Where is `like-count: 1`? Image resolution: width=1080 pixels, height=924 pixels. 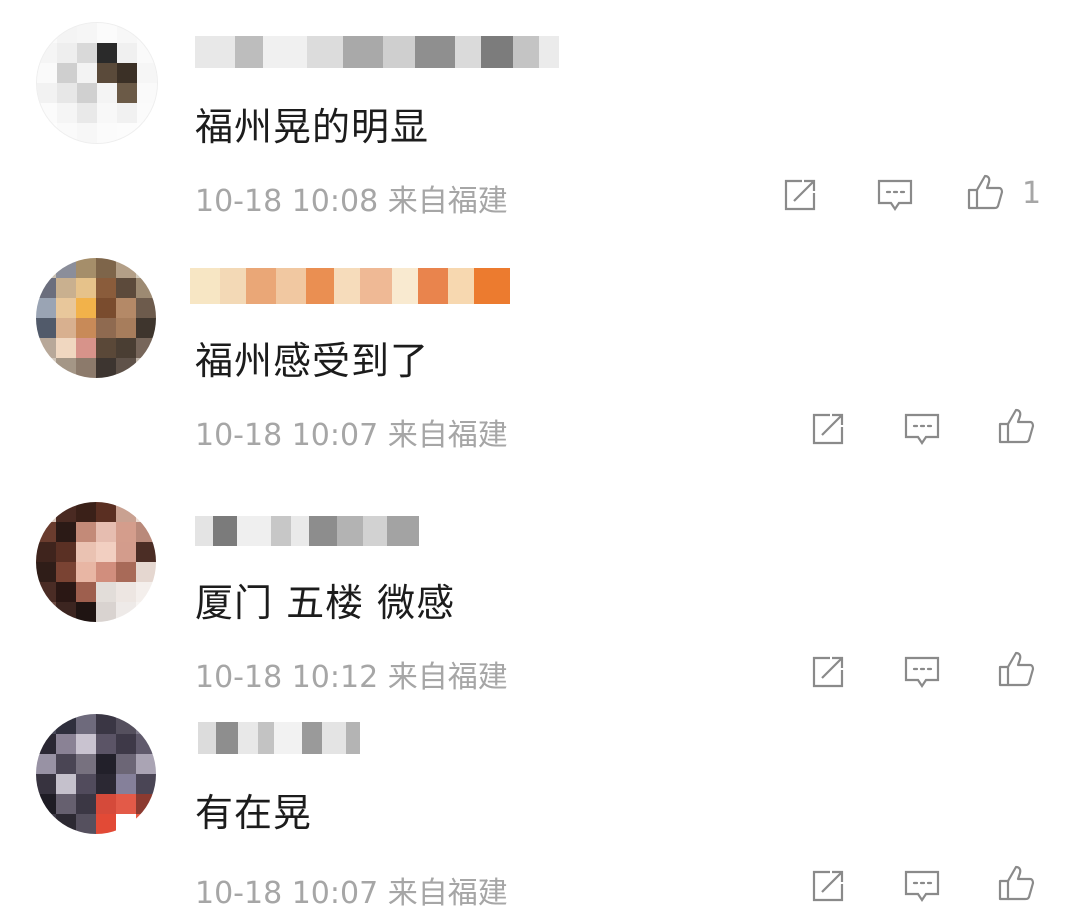
like-count: 1 is located at coordinates (1032, 193).